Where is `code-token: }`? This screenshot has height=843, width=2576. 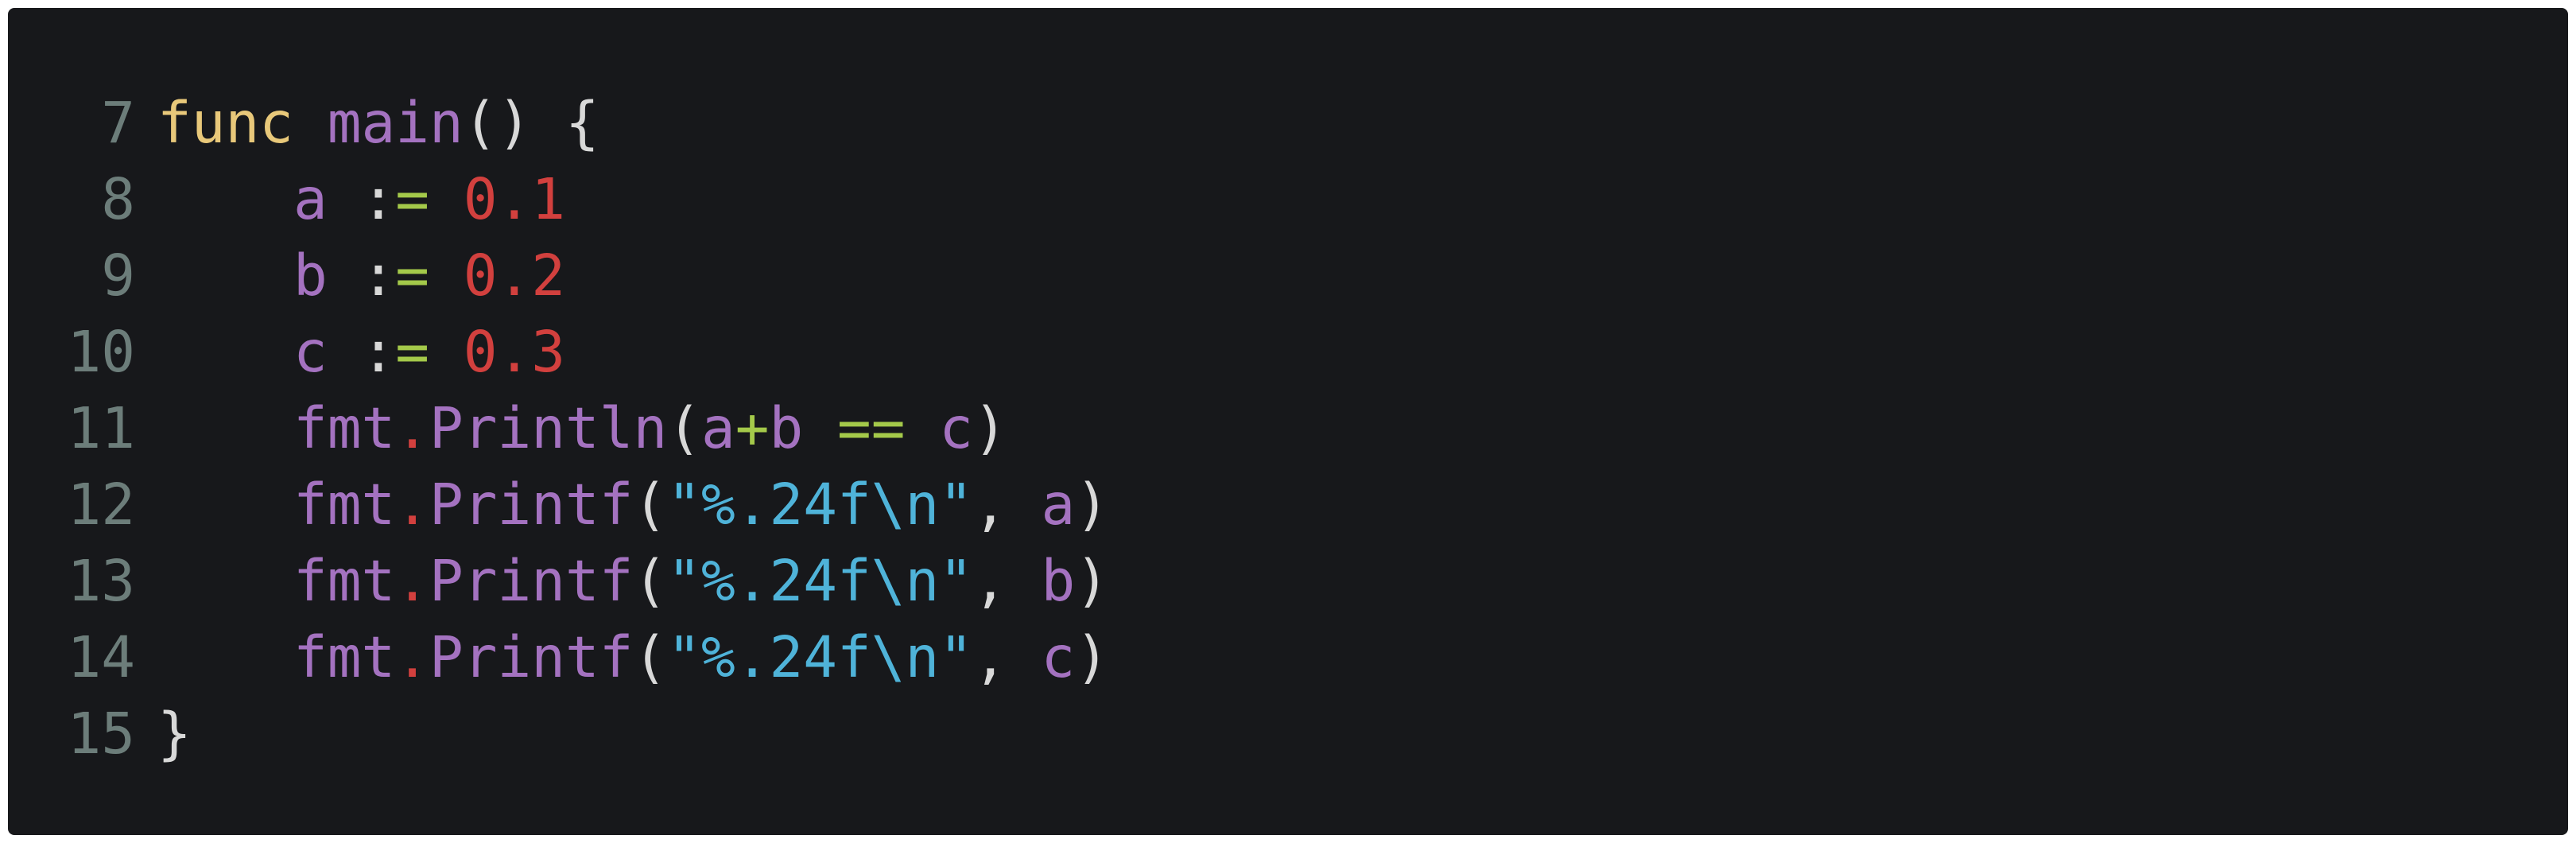 code-token: } is located at coordinates (175, 734).